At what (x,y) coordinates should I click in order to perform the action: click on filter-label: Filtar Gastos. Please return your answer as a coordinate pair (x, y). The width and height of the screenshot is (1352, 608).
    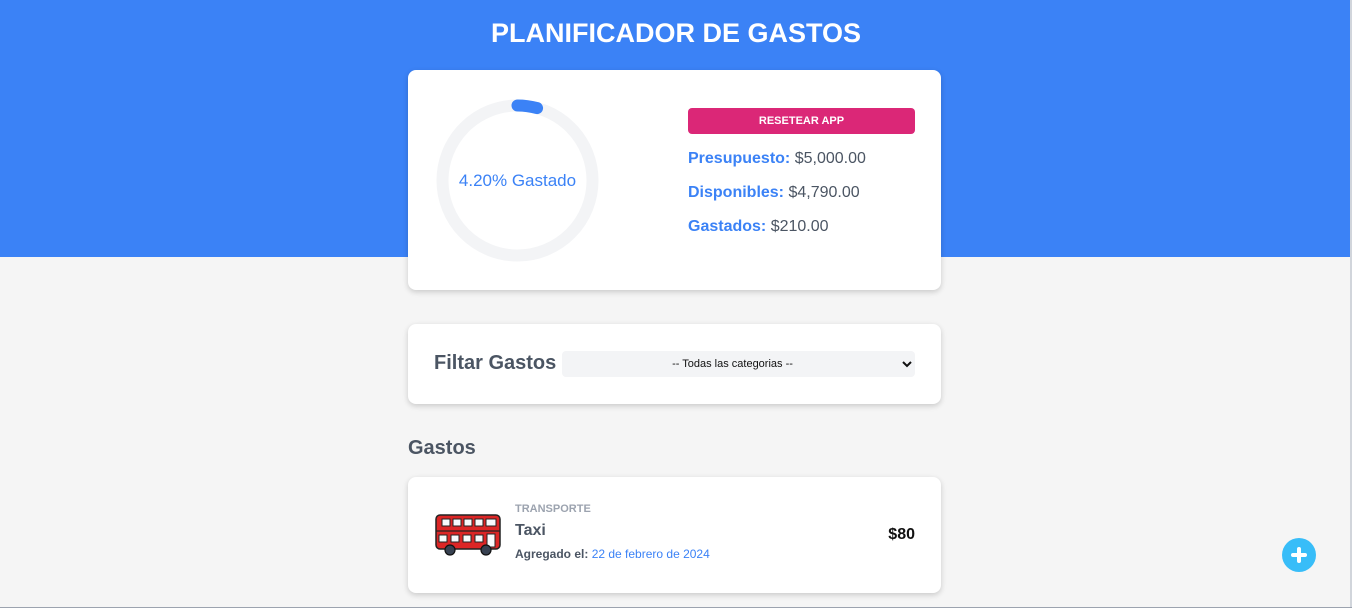
    Looking at the image, I should click on (495, 363).